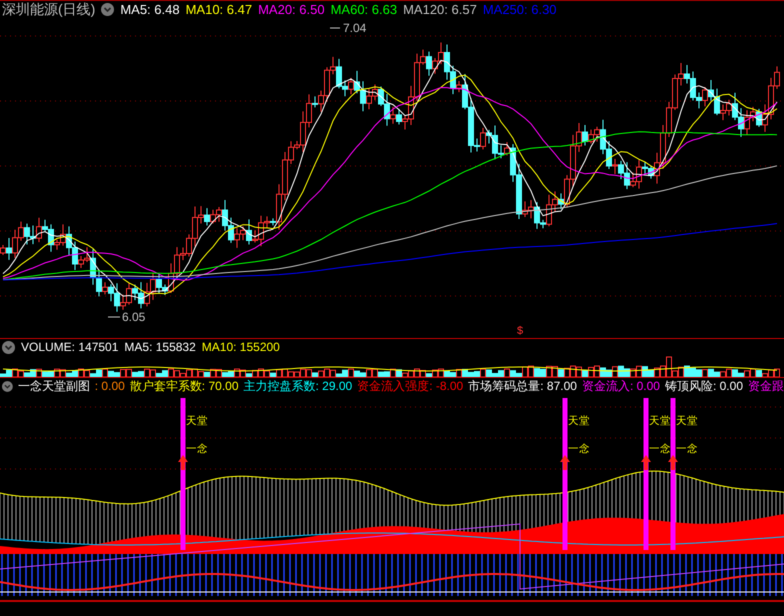 The width and height of the screenshot is (784, 616). I want to click on low-price-label: 6.05, so click(134, 317).